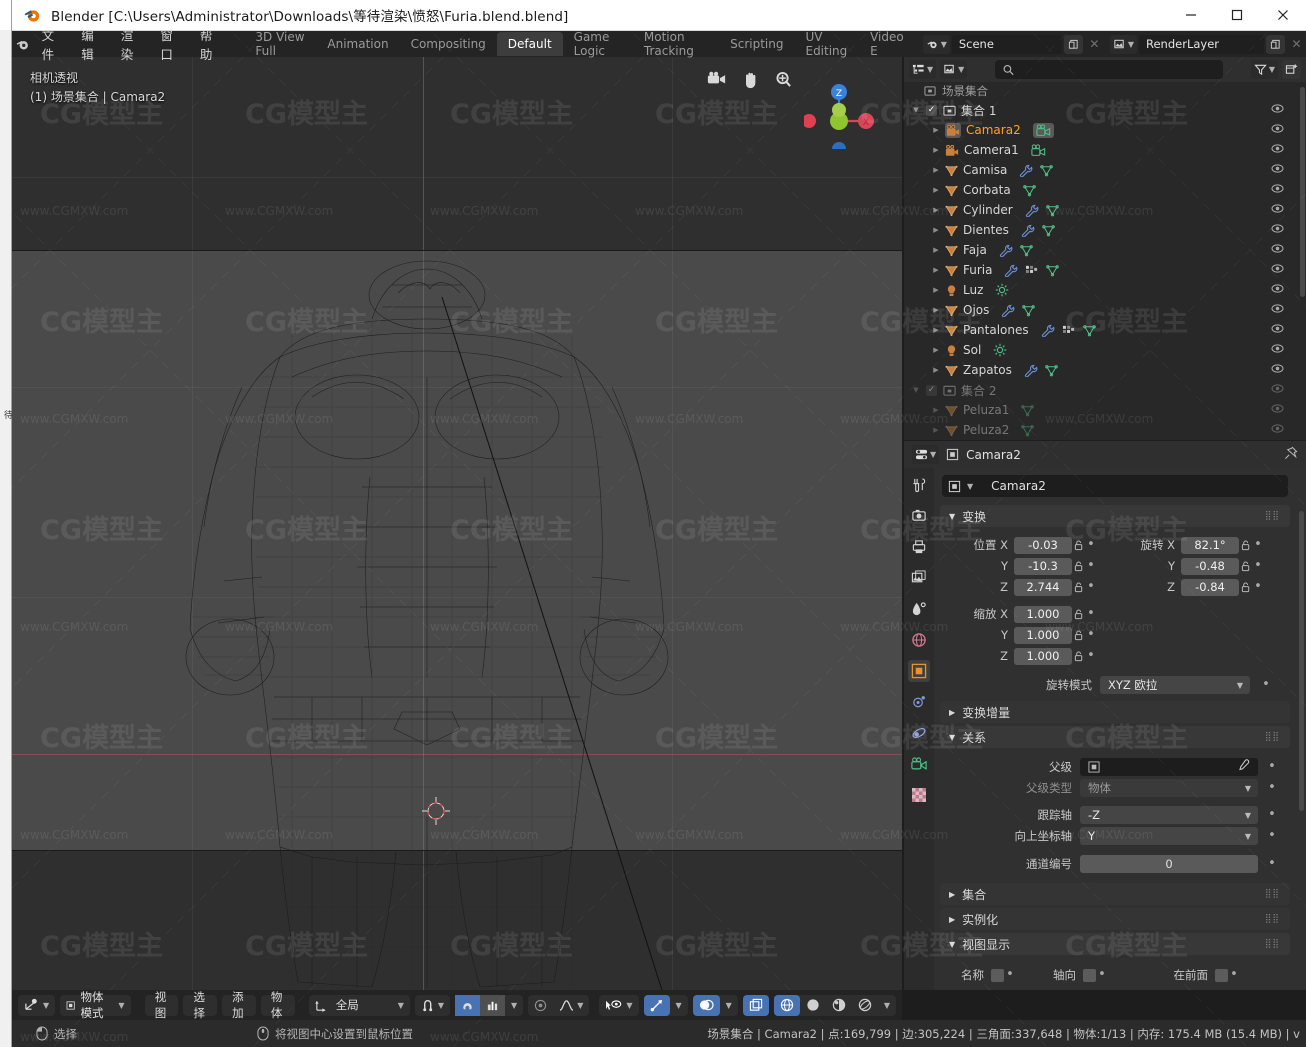  Describe the element at coordinates (1169, 788) in the screenshot. I see `parent-type-dropdown: 物体 ▼` at that location.